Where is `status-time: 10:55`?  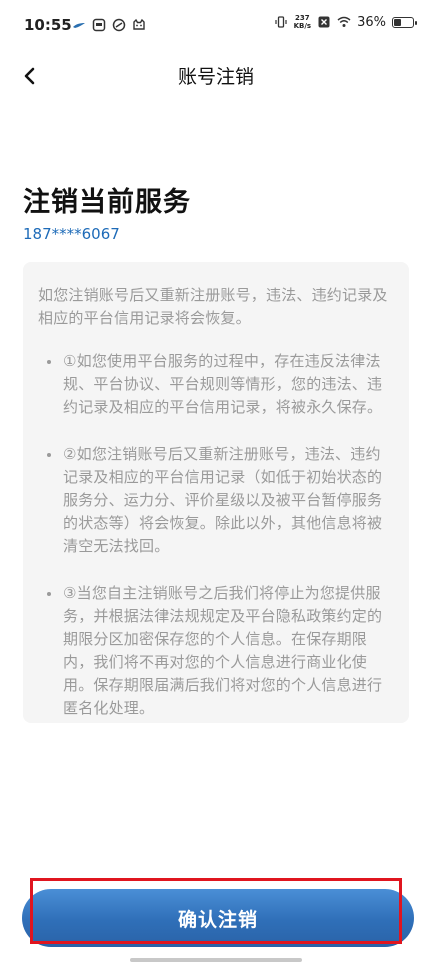
status-time: 10:55 is located at coordinates (48, 25).